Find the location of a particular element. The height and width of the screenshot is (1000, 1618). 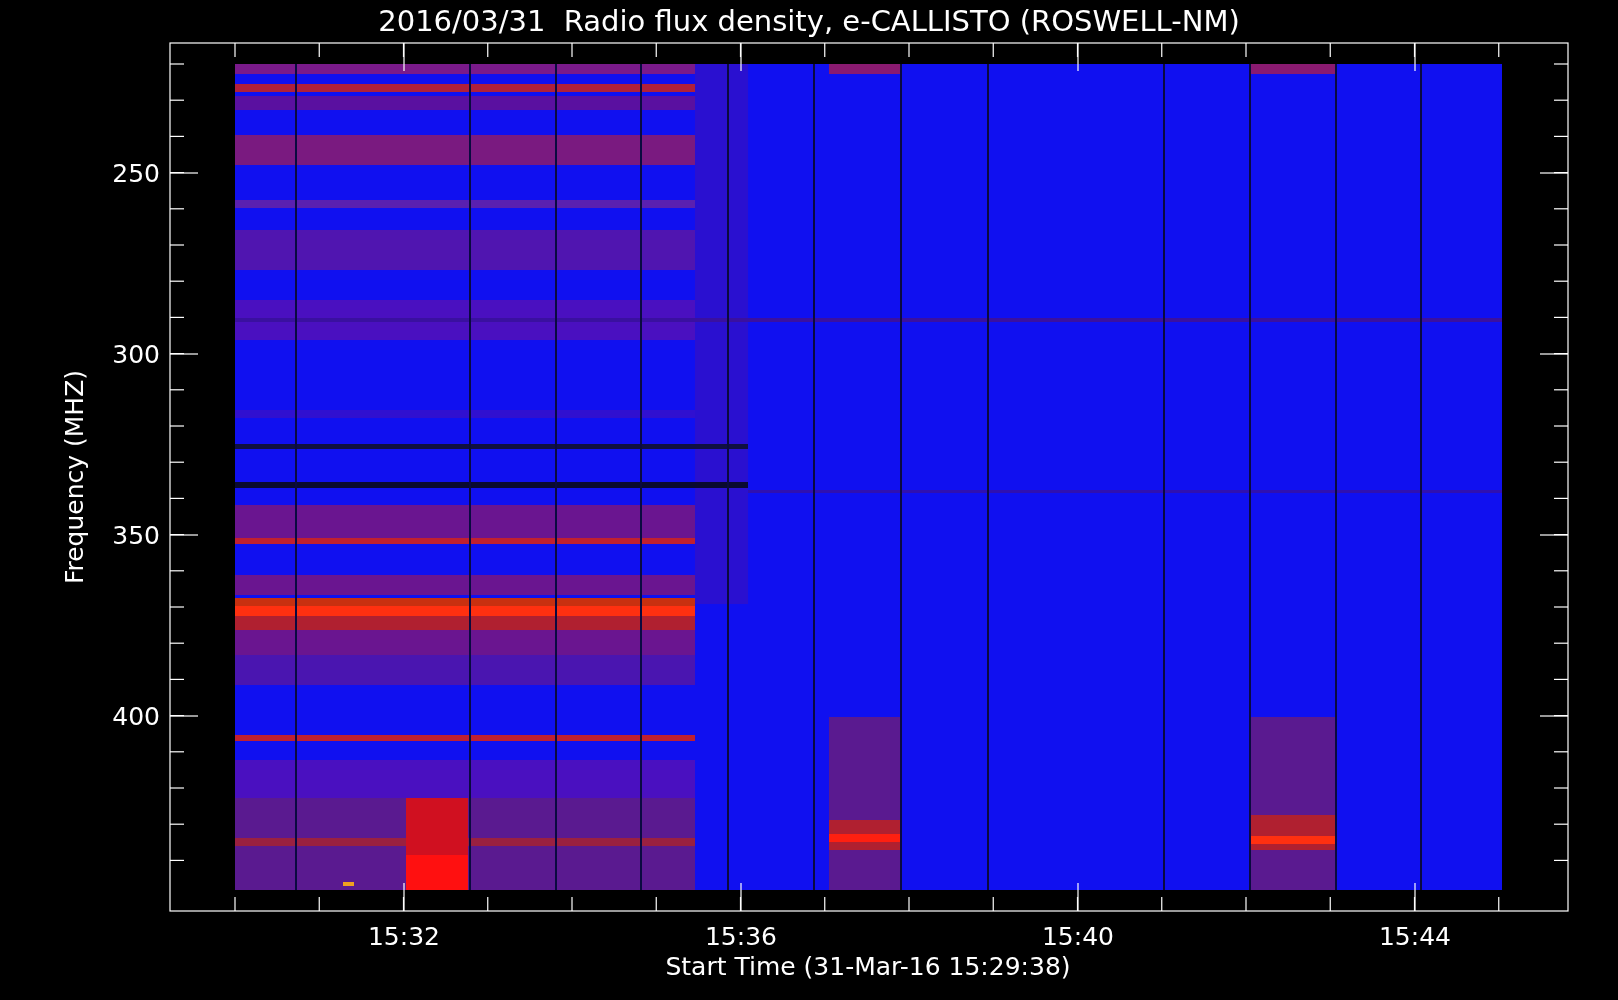

x-tick-label: 15:32 is located at coordinates (404, 936).